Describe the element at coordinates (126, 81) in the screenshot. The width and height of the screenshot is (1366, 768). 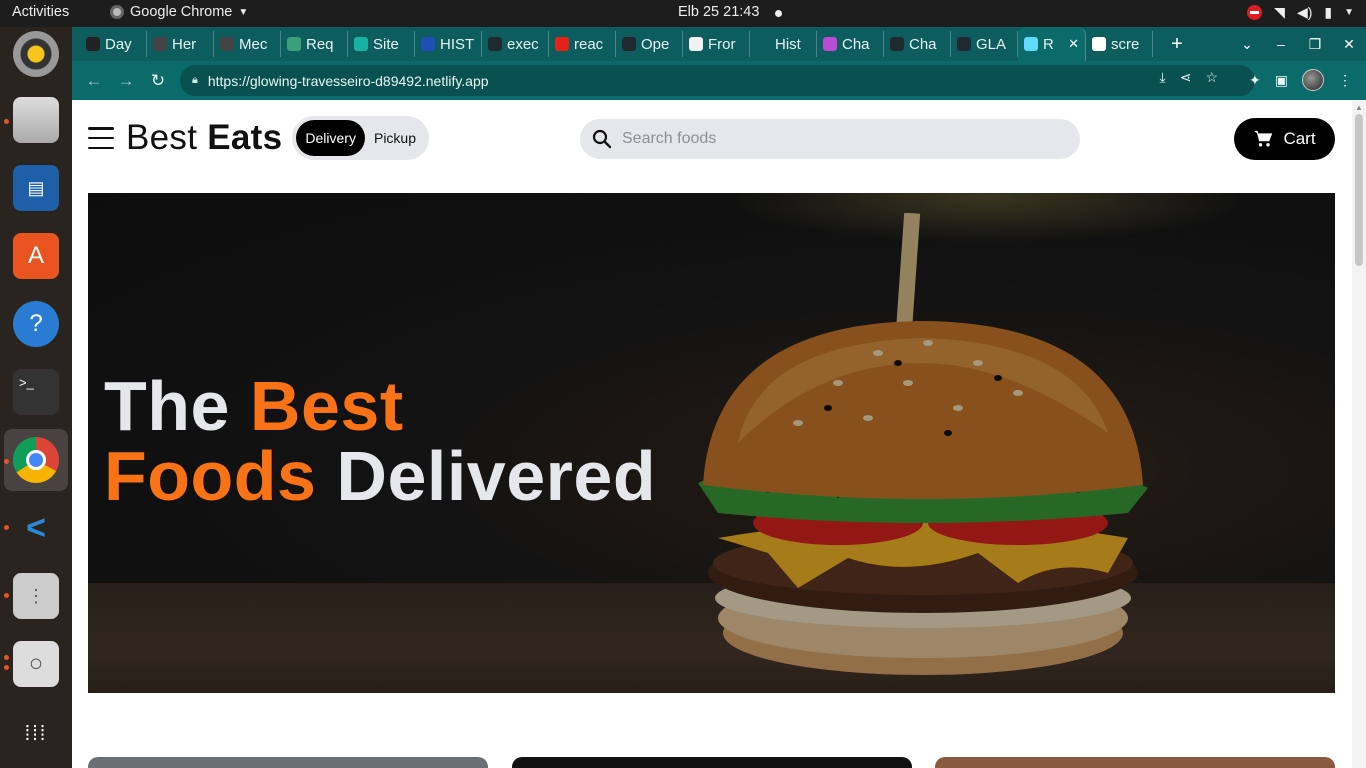
I see `forward-icon: →` at that location.